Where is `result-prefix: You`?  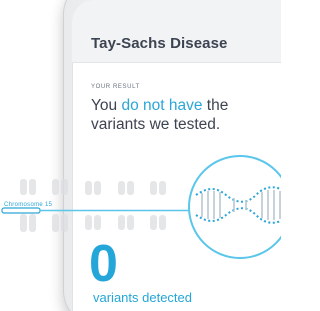 result-prefix: You is located at coordinates (106, 105).